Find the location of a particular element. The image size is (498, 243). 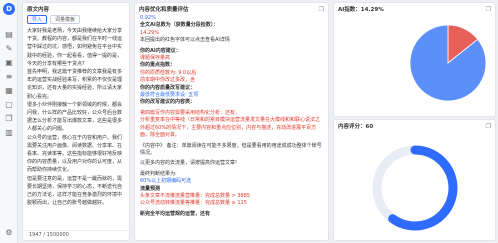

score-title: 内容评分：60 is located at coordinates (356, 127).